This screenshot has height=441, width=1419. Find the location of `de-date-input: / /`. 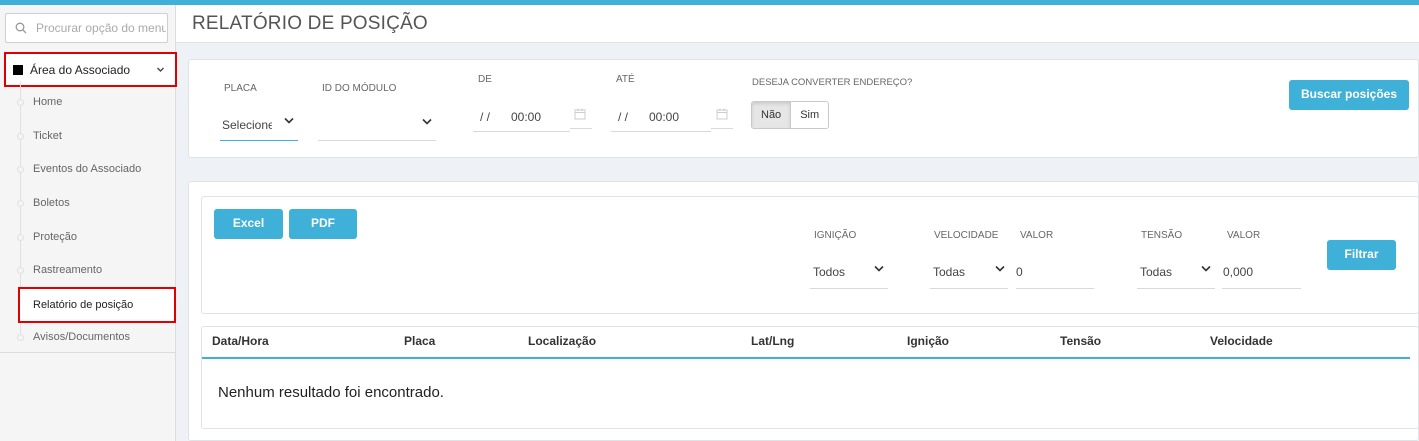

de-date-input: / / is located at coordinates (485, 117).